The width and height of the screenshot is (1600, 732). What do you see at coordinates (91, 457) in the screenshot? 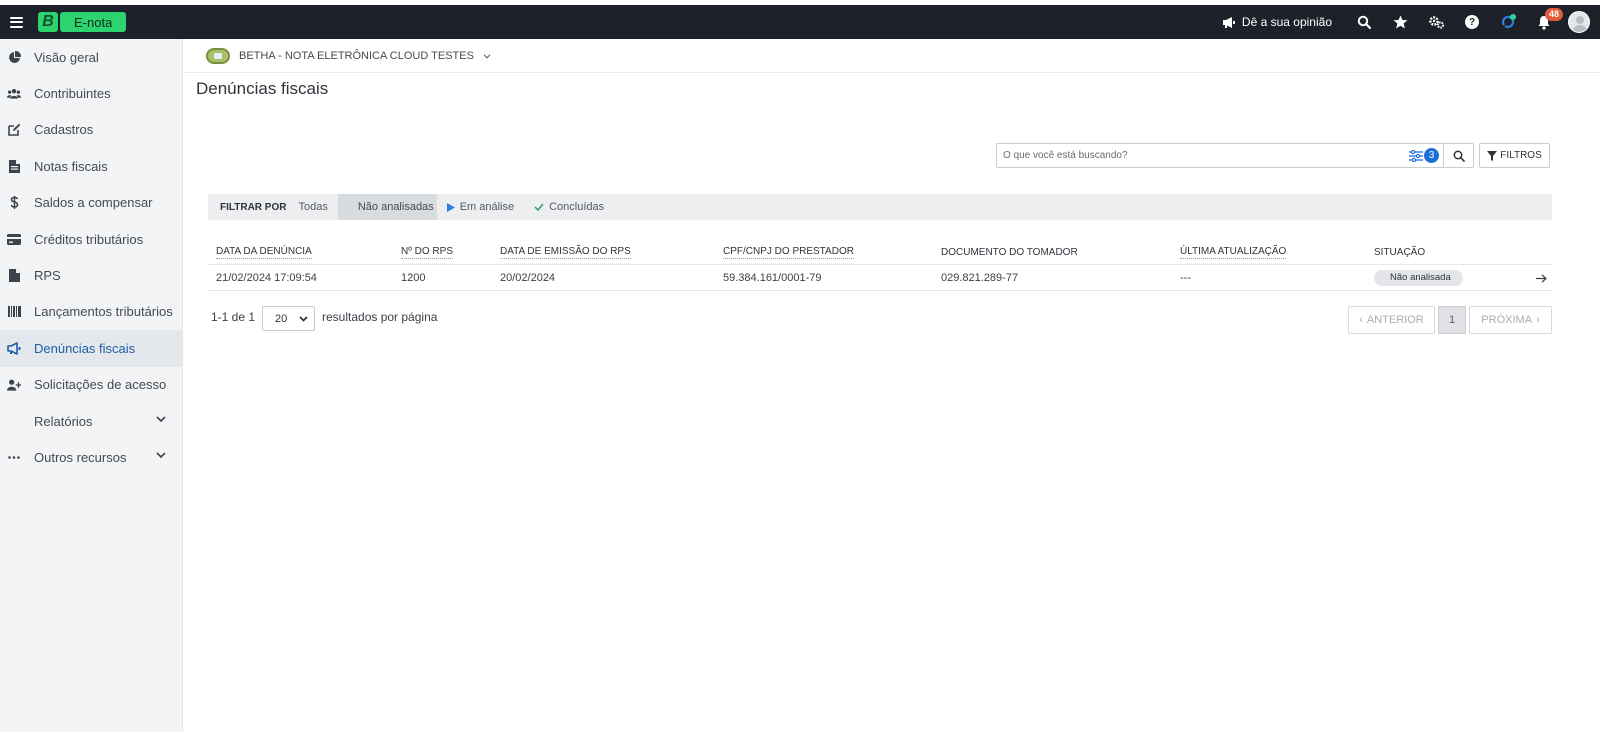
I see `sidebar-item-outros-recursos: Outros recursos` at bounding box center [91, 457].